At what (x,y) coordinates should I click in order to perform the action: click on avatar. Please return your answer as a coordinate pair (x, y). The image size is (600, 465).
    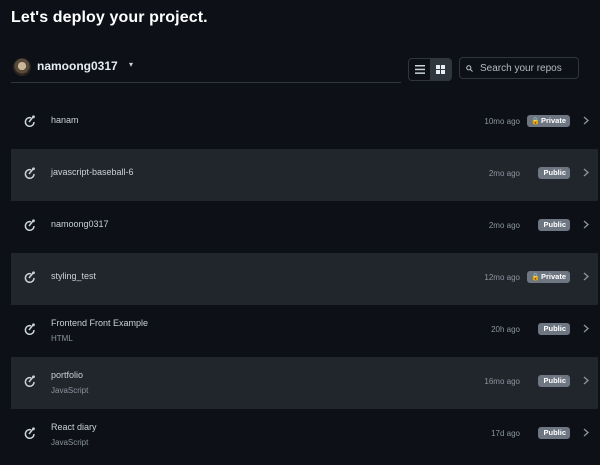
    Looking at the image, I should click on (22, 67).